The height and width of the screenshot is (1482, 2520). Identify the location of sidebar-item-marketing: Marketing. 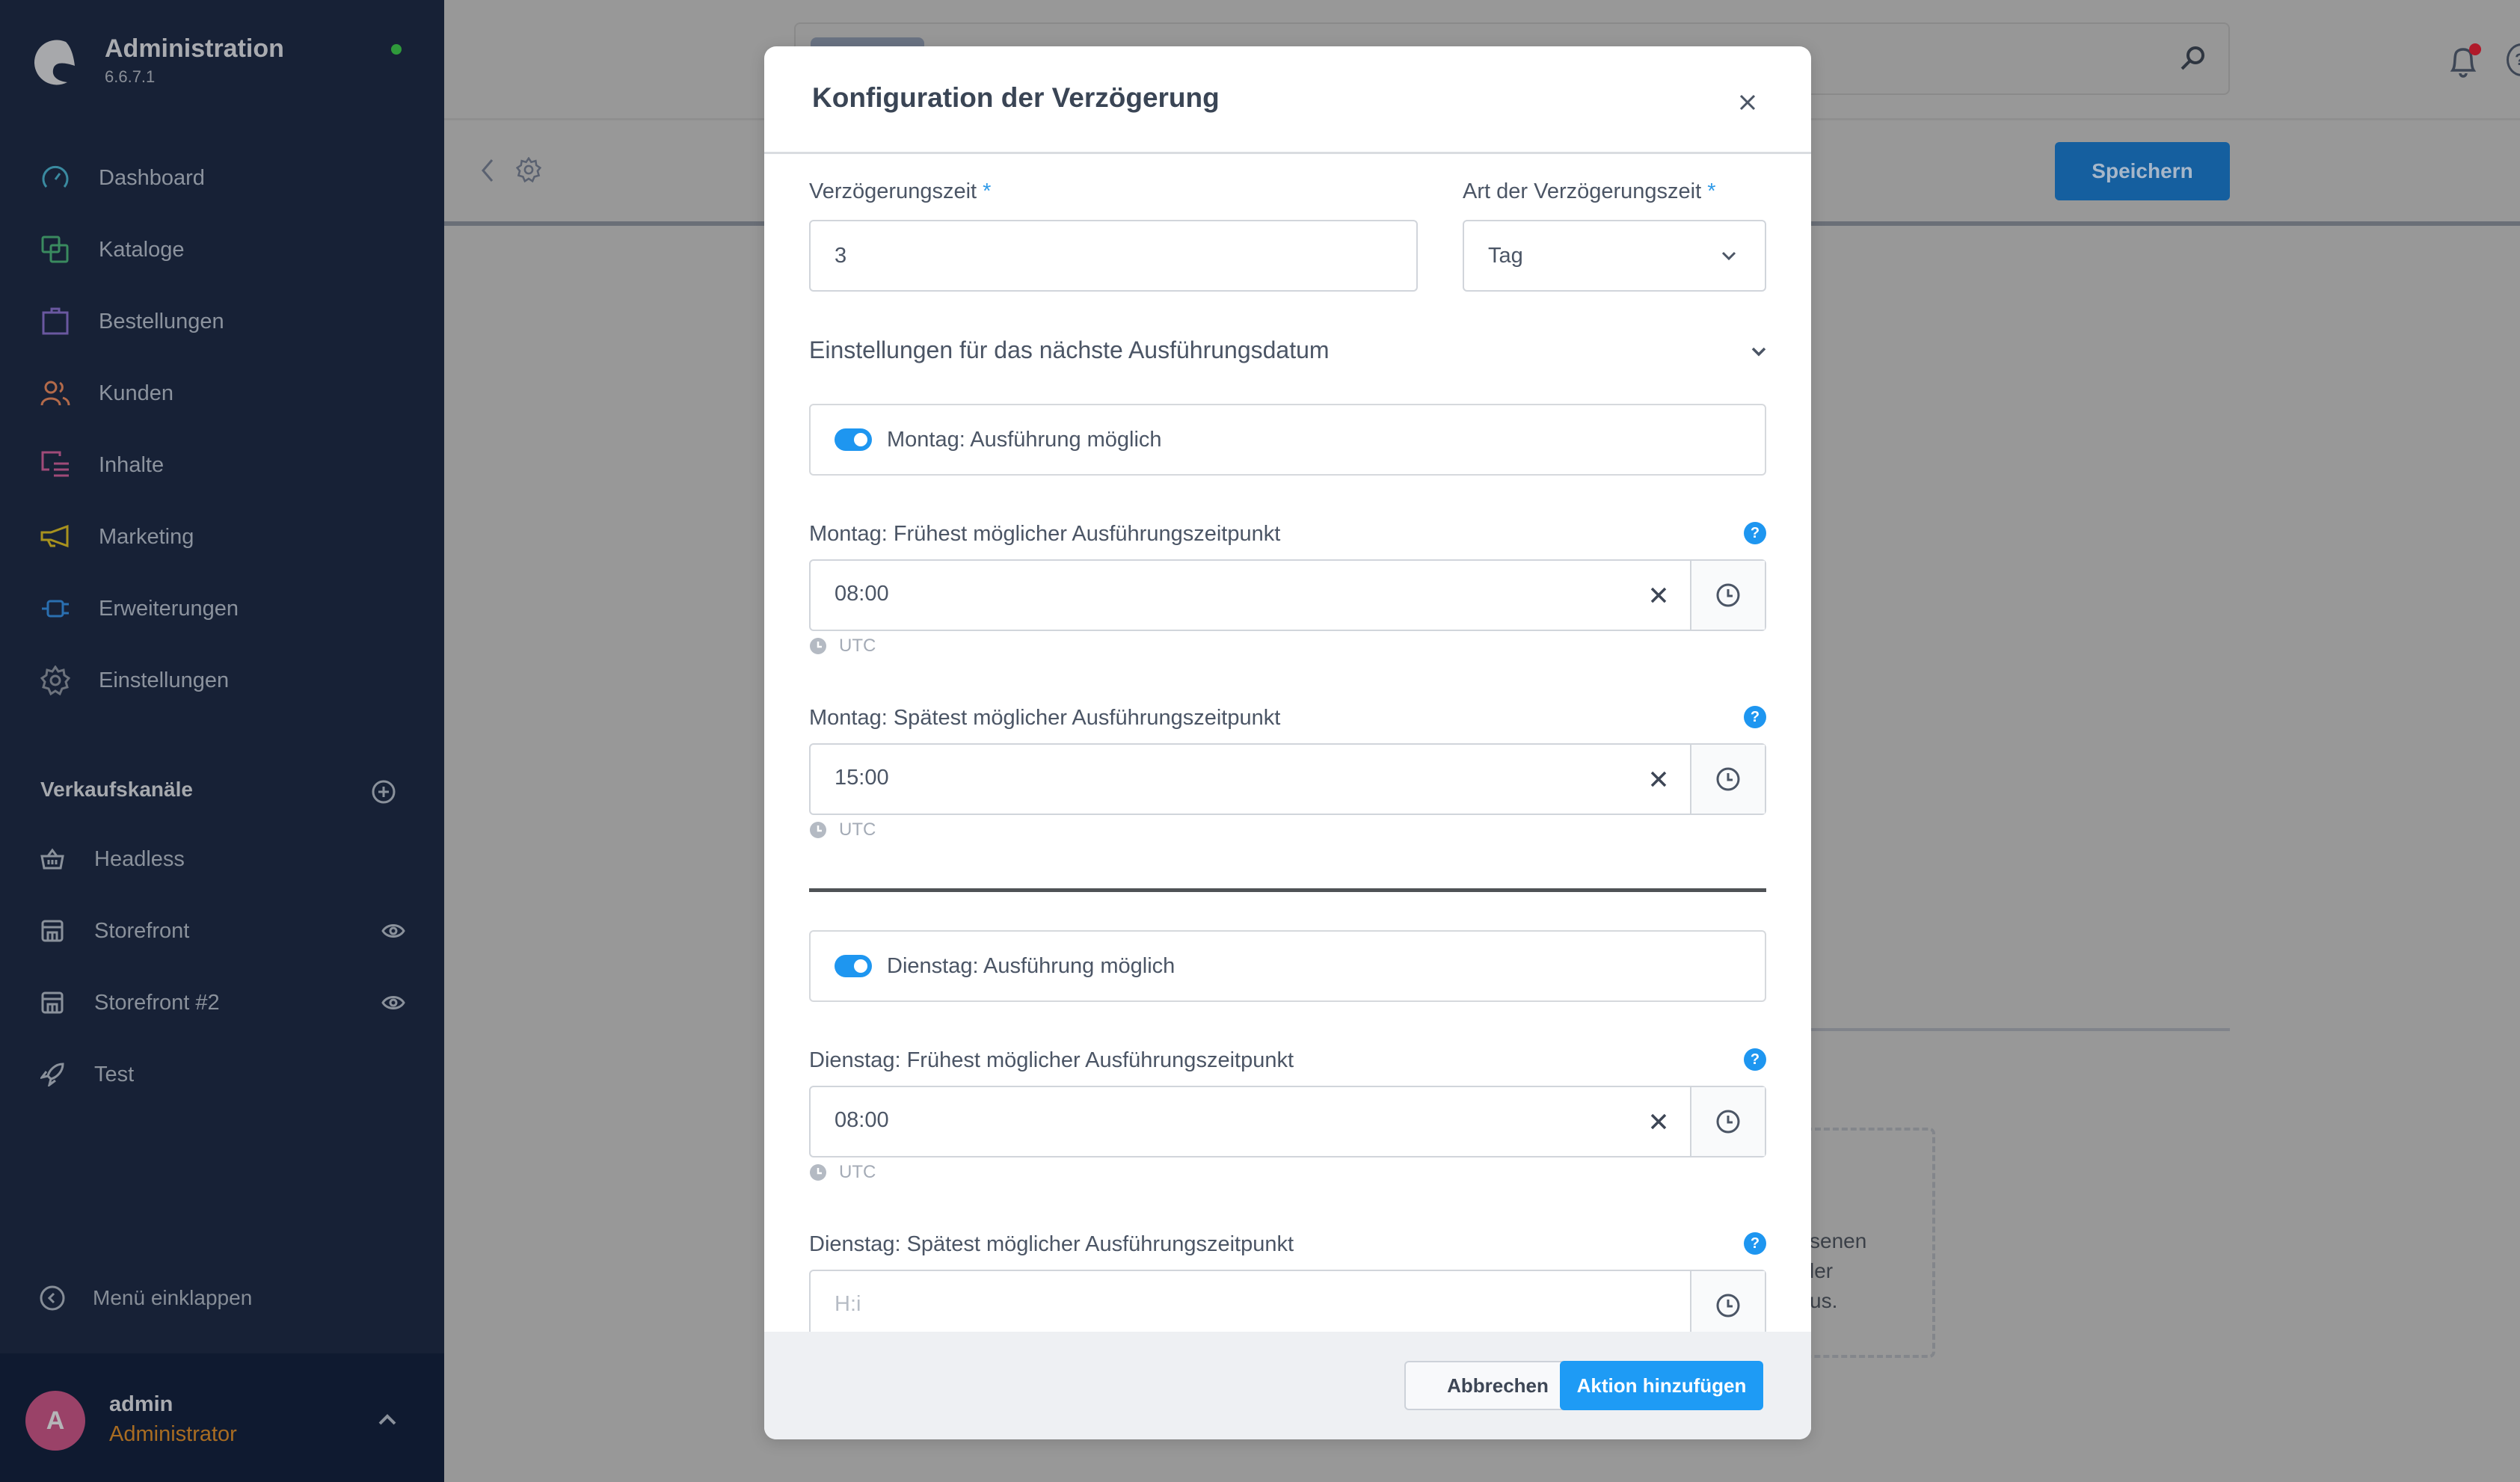
(226, 536).